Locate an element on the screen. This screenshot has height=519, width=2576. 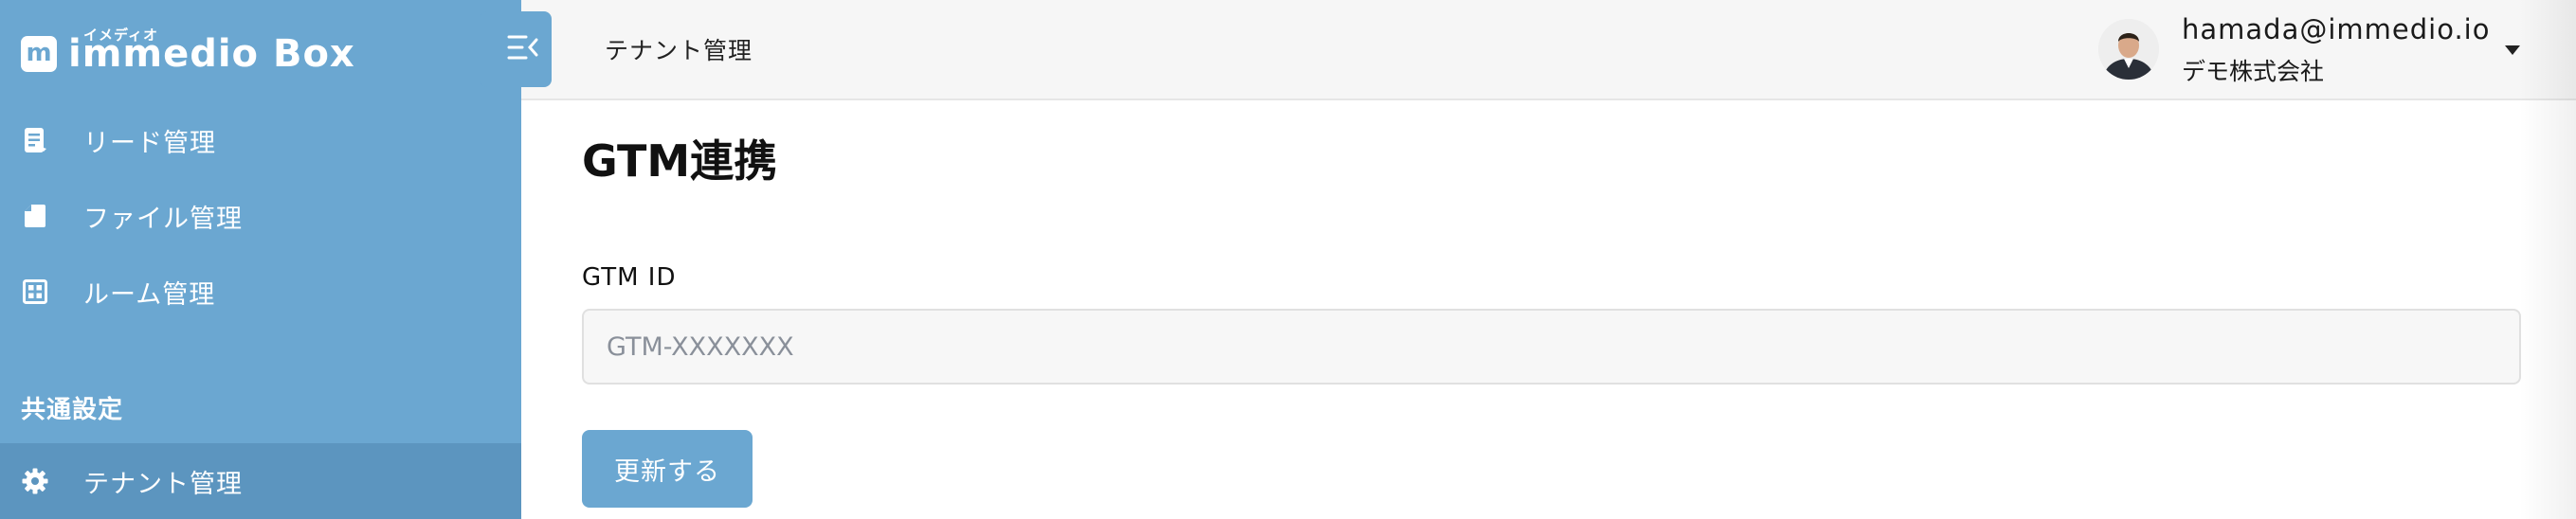
lead-document-icon is located at coordinates (35, 140).